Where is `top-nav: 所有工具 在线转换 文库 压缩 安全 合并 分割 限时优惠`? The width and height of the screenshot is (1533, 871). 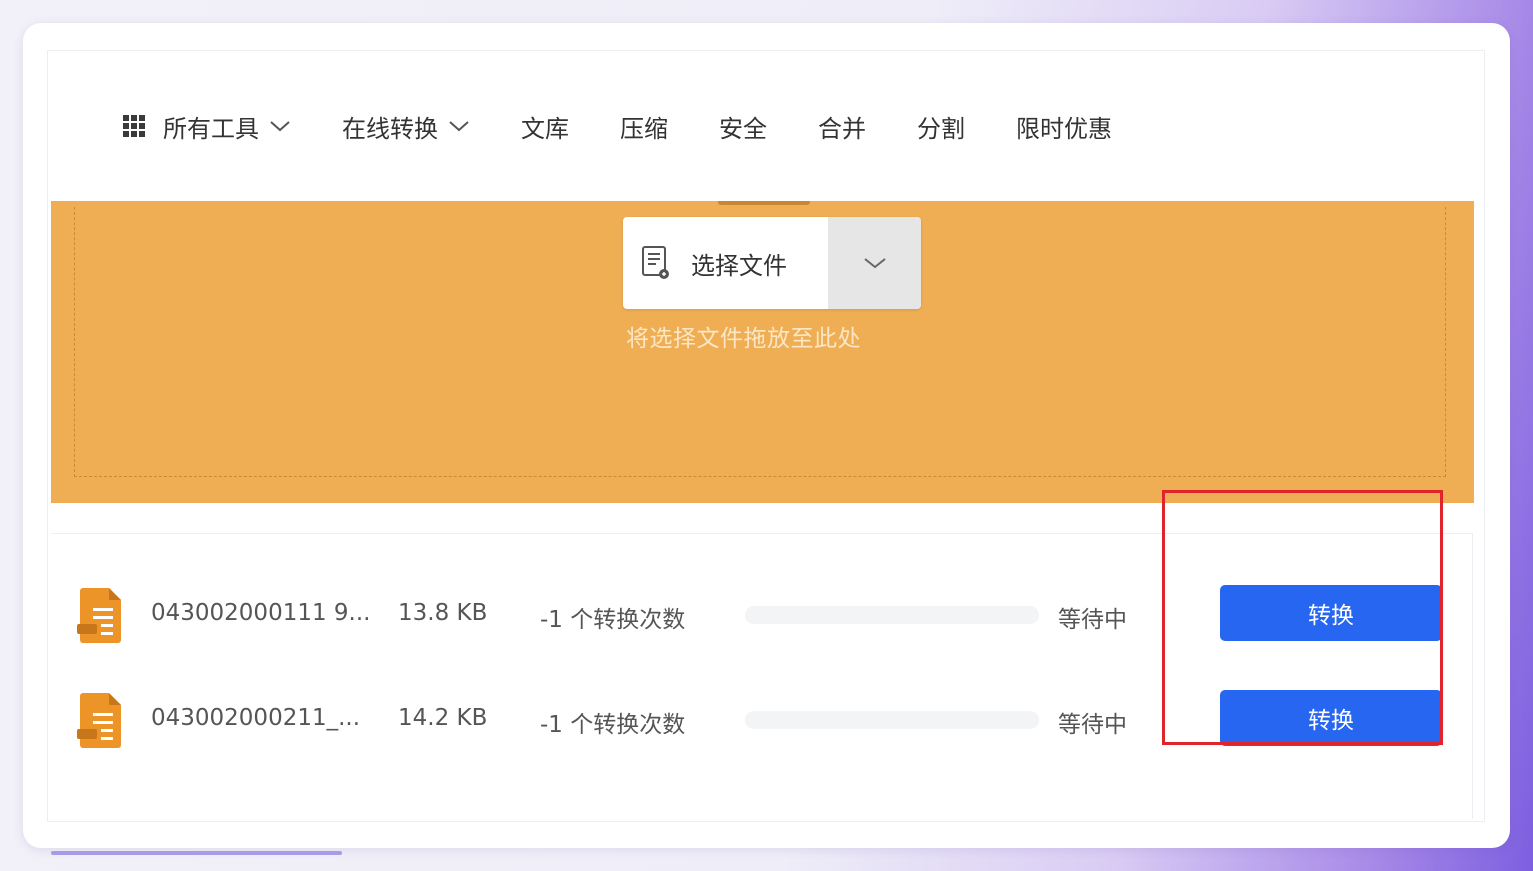 top-nav: 所有工具 在线转换 文库 压缩 安全 合并 分割 限时优惠 is located at coordinates (643, 126).